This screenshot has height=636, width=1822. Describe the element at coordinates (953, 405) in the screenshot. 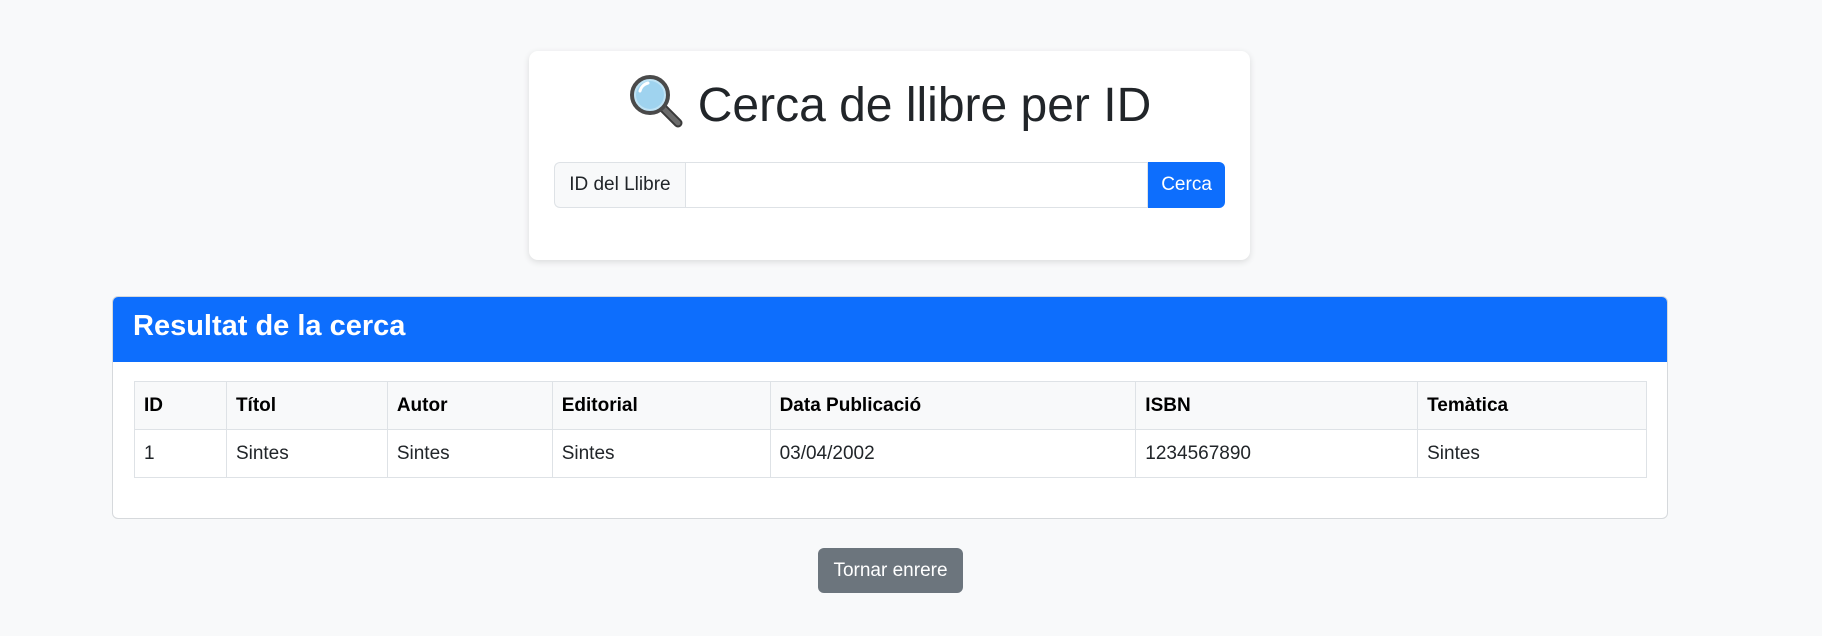

I see `column-header-publication-date: Data Publicació` at that location.